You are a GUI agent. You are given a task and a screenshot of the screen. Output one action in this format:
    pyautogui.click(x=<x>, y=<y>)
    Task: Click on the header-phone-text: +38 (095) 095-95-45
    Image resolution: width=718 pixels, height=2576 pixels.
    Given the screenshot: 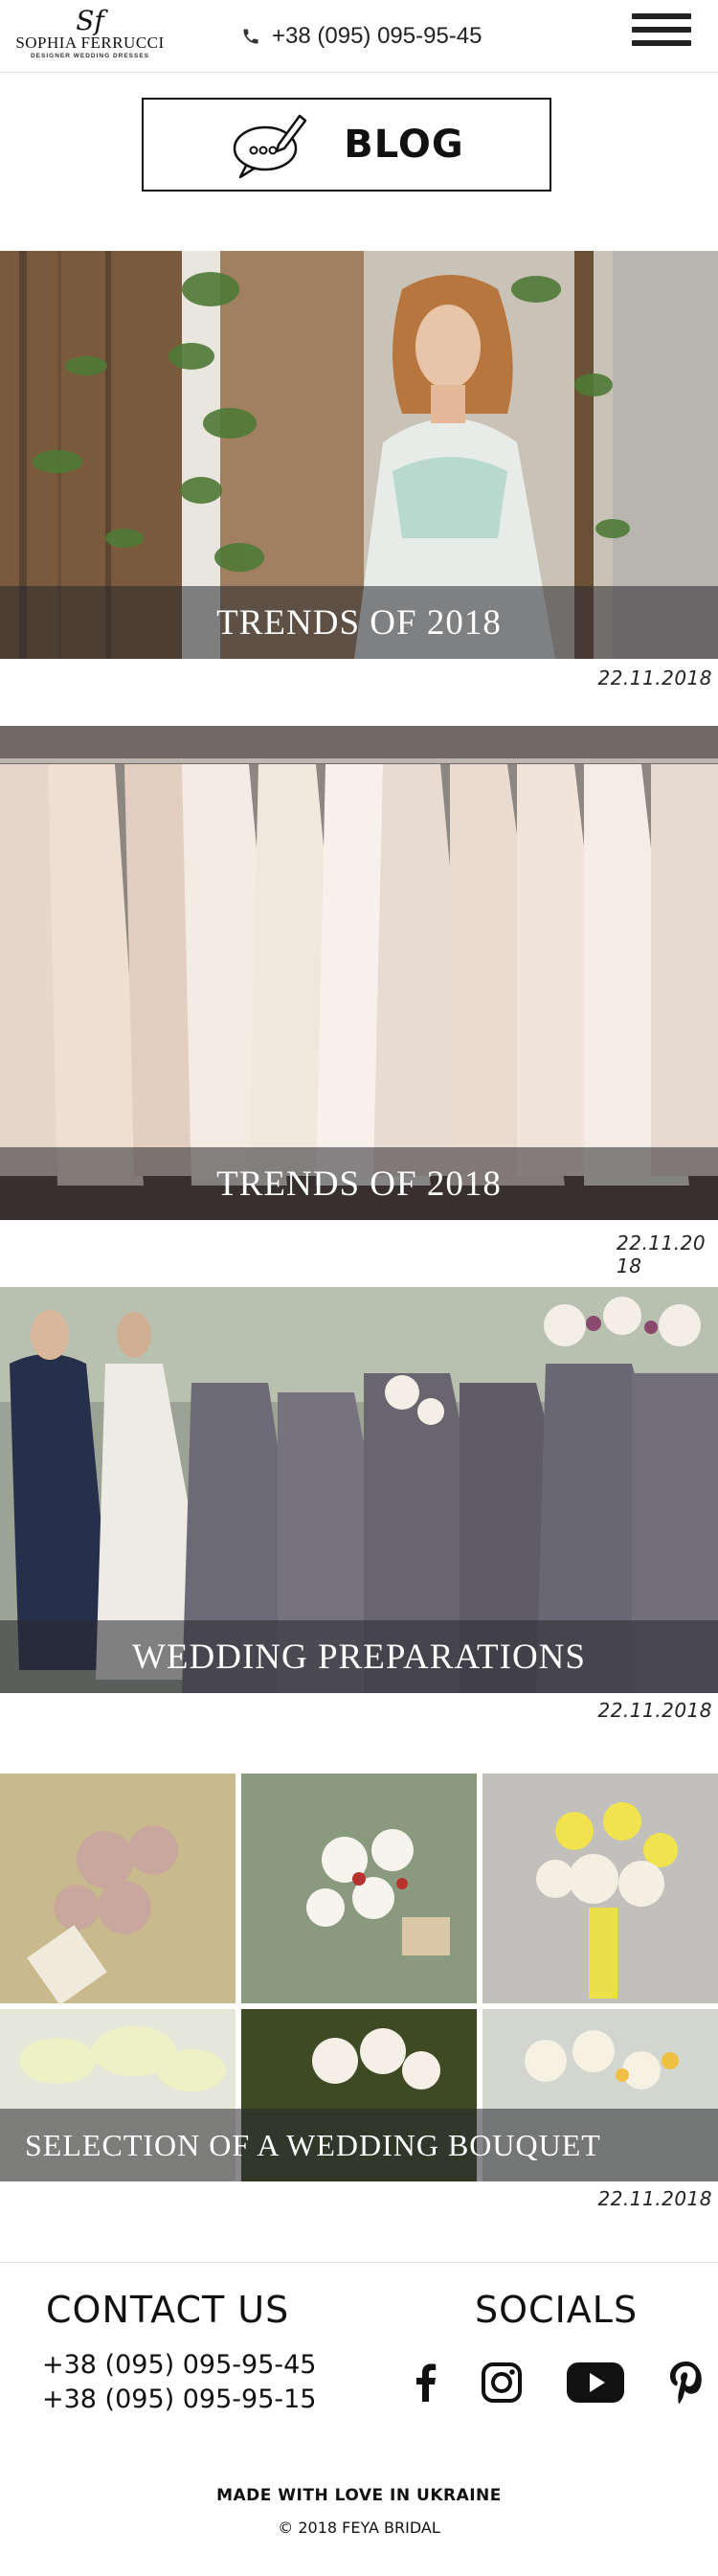 What is the action you would take?
    pyautogui.click(x=377, y=36)
    